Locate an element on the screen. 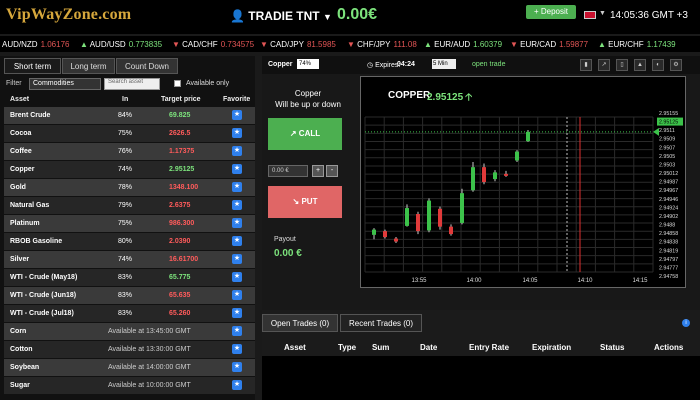 This screenshot has width=700, height=400. area-chart-icon: ▲ is located at coordinates (640, 65).